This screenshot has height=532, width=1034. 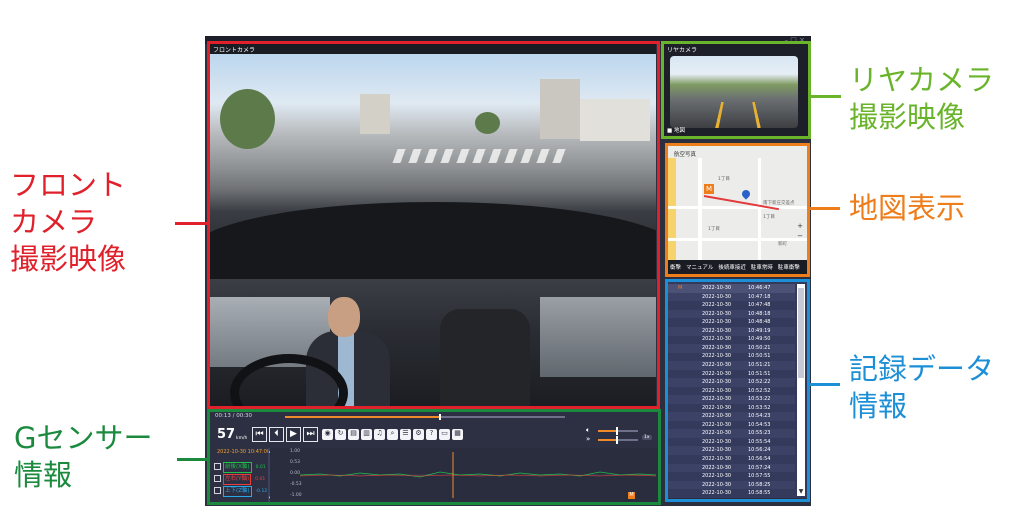 What do you see at coordinates (68, 185) in the screenshot?
I see `callout-line: フロント` at bounding box center [68, 185].